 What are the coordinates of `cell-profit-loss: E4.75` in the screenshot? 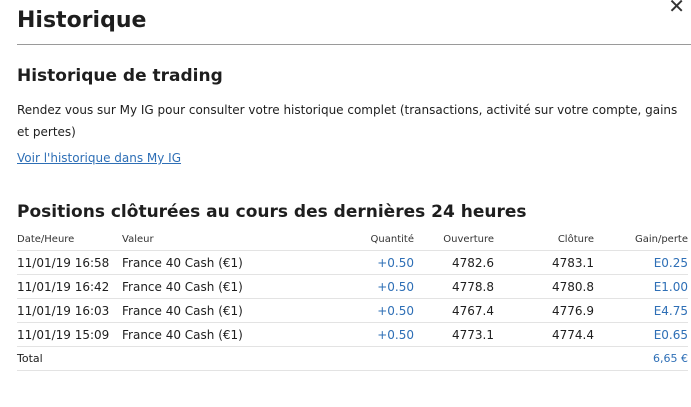 It's located at (641, 310).